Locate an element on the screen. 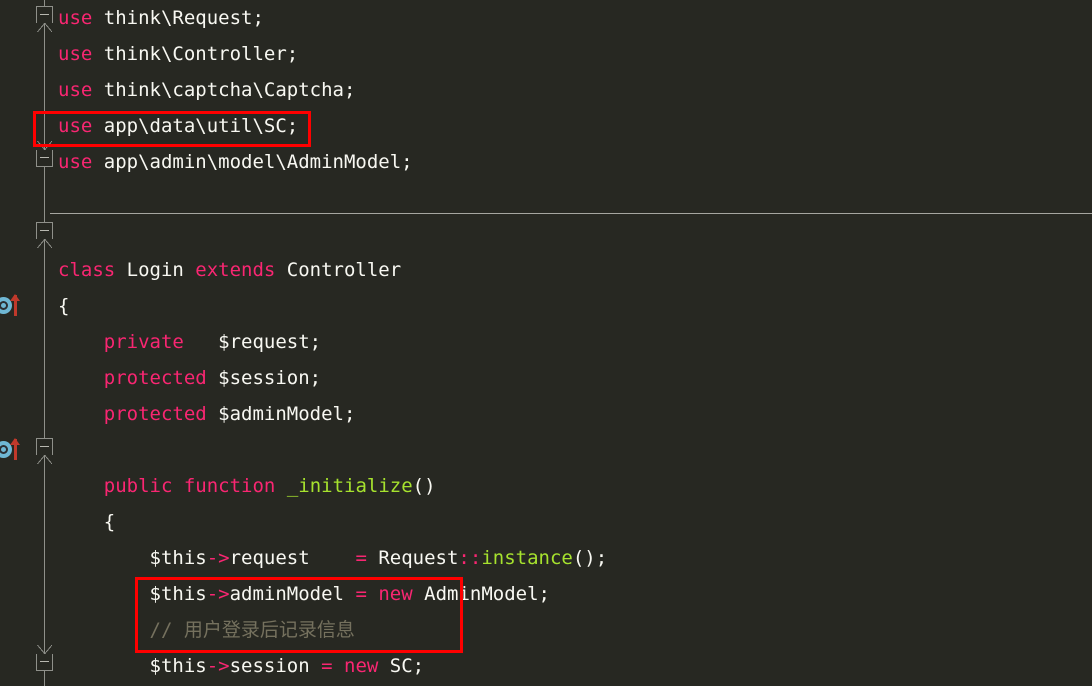 The image size is (1092, 686). code-line: class Login extends Controller is located at coordinates (571, 270).